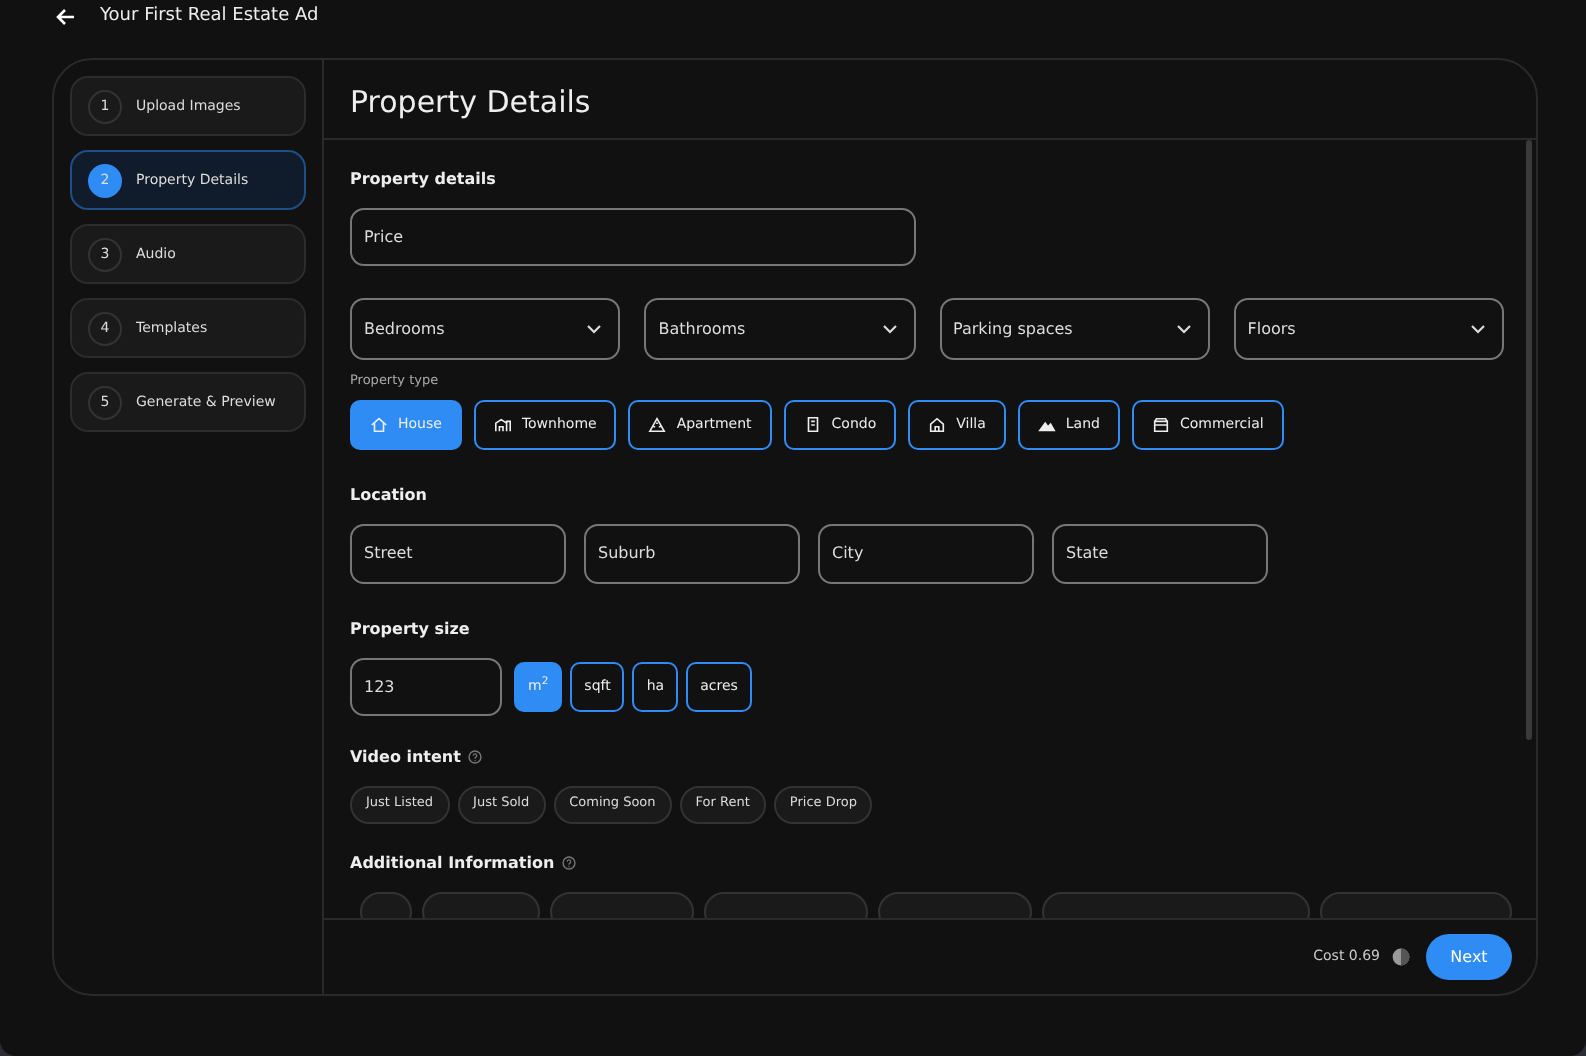  Describe the element at coordinates (405, 757) in the screenshot. I see `section-heading: Video intent` at that location.